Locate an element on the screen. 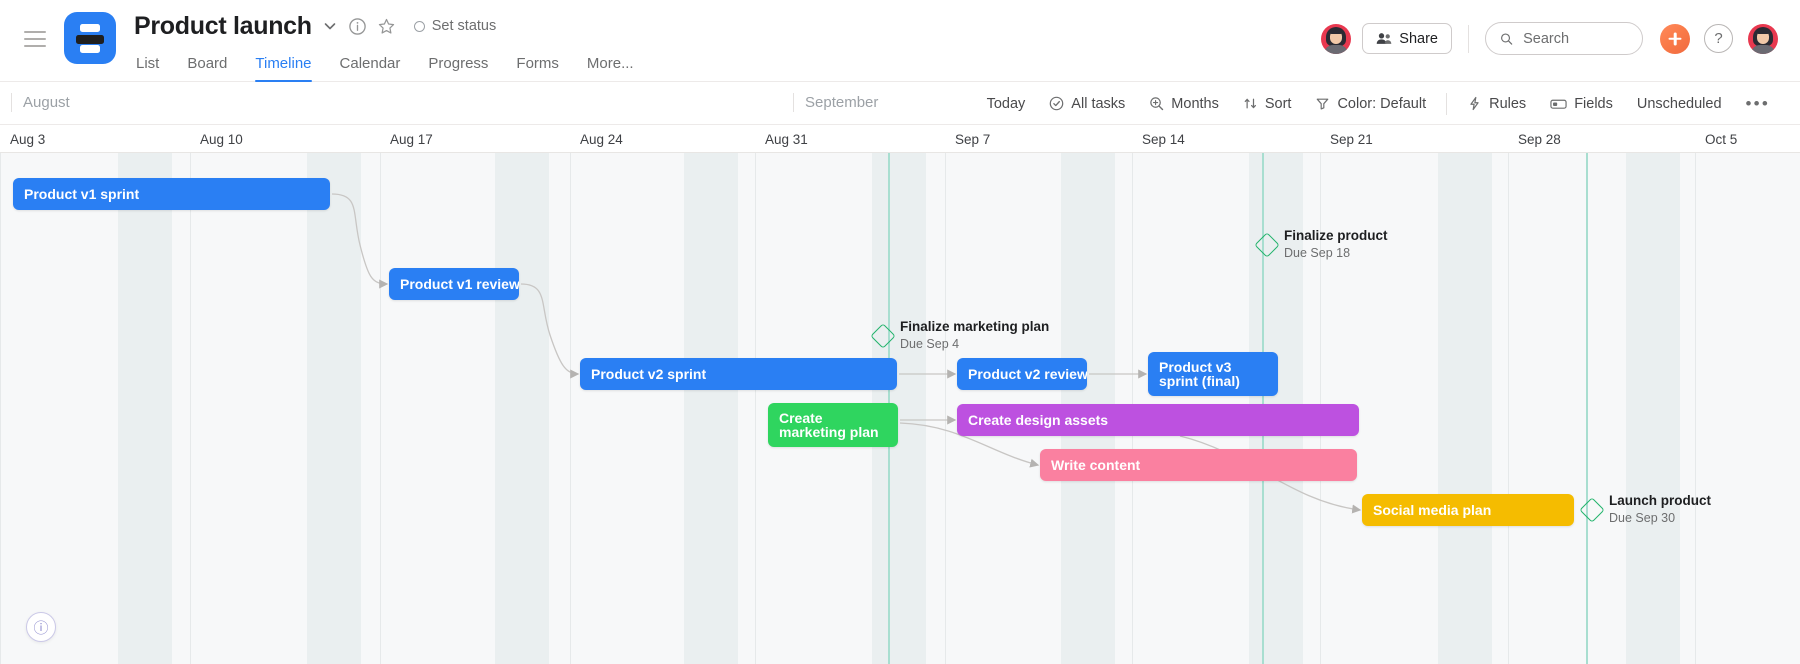  color-label: Color: Default is located at coordinates (1382, 103).